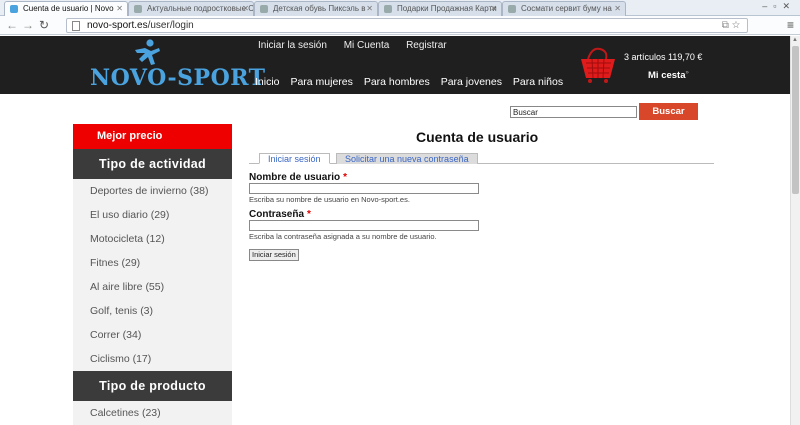 This screenshot has height=425, width=800. Describe the element at coordinates (152, 263) in the screenshot. I see `sidebar-item-fitness: Fitnes (29)` at that location.